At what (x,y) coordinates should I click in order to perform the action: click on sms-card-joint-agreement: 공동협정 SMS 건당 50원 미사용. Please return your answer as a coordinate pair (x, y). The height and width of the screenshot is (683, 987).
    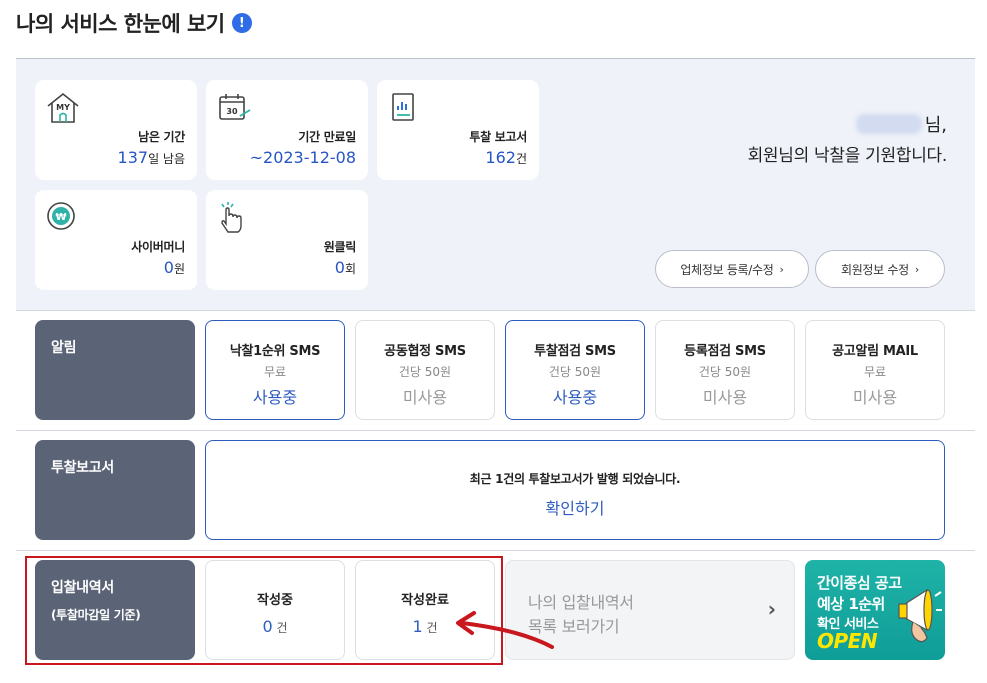
    Looking at the image, I should click on (425, 370).